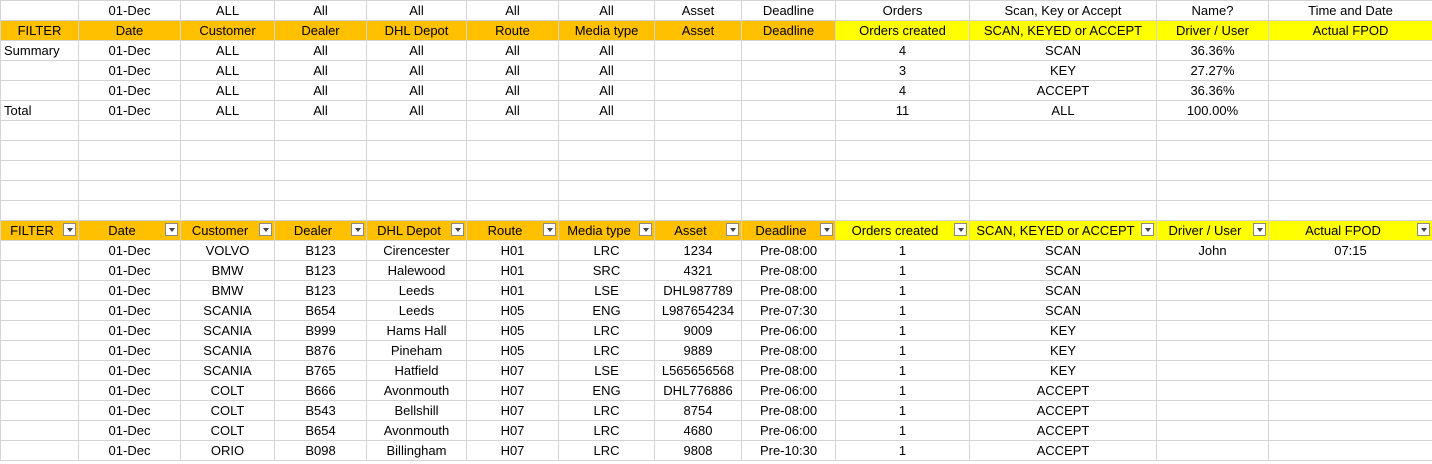 Image resolution: width=1432 pixels, height=464 pixels. Describe the element at coordinates (788, 250) in the screenshot. I see `cell: Pre-08:00` at that location.